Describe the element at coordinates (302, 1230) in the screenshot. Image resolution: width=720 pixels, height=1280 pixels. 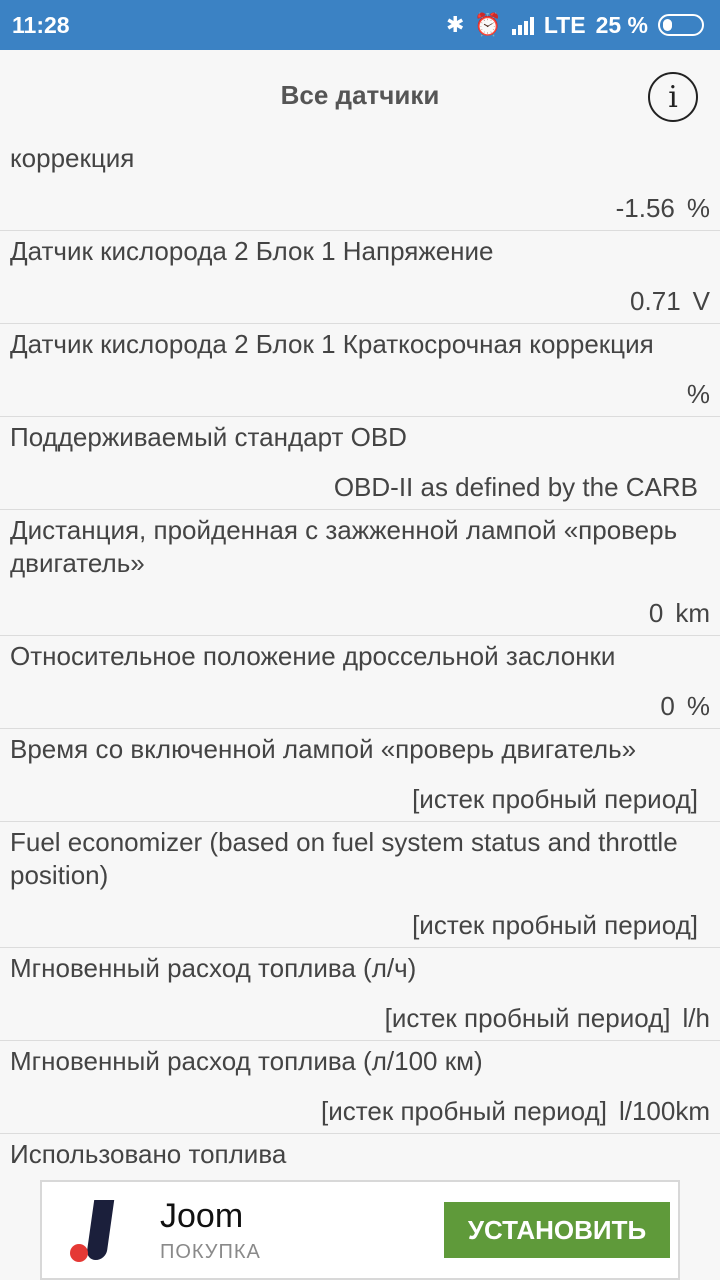
I see `ad-text: Joom ПОКУПКА` at that location.